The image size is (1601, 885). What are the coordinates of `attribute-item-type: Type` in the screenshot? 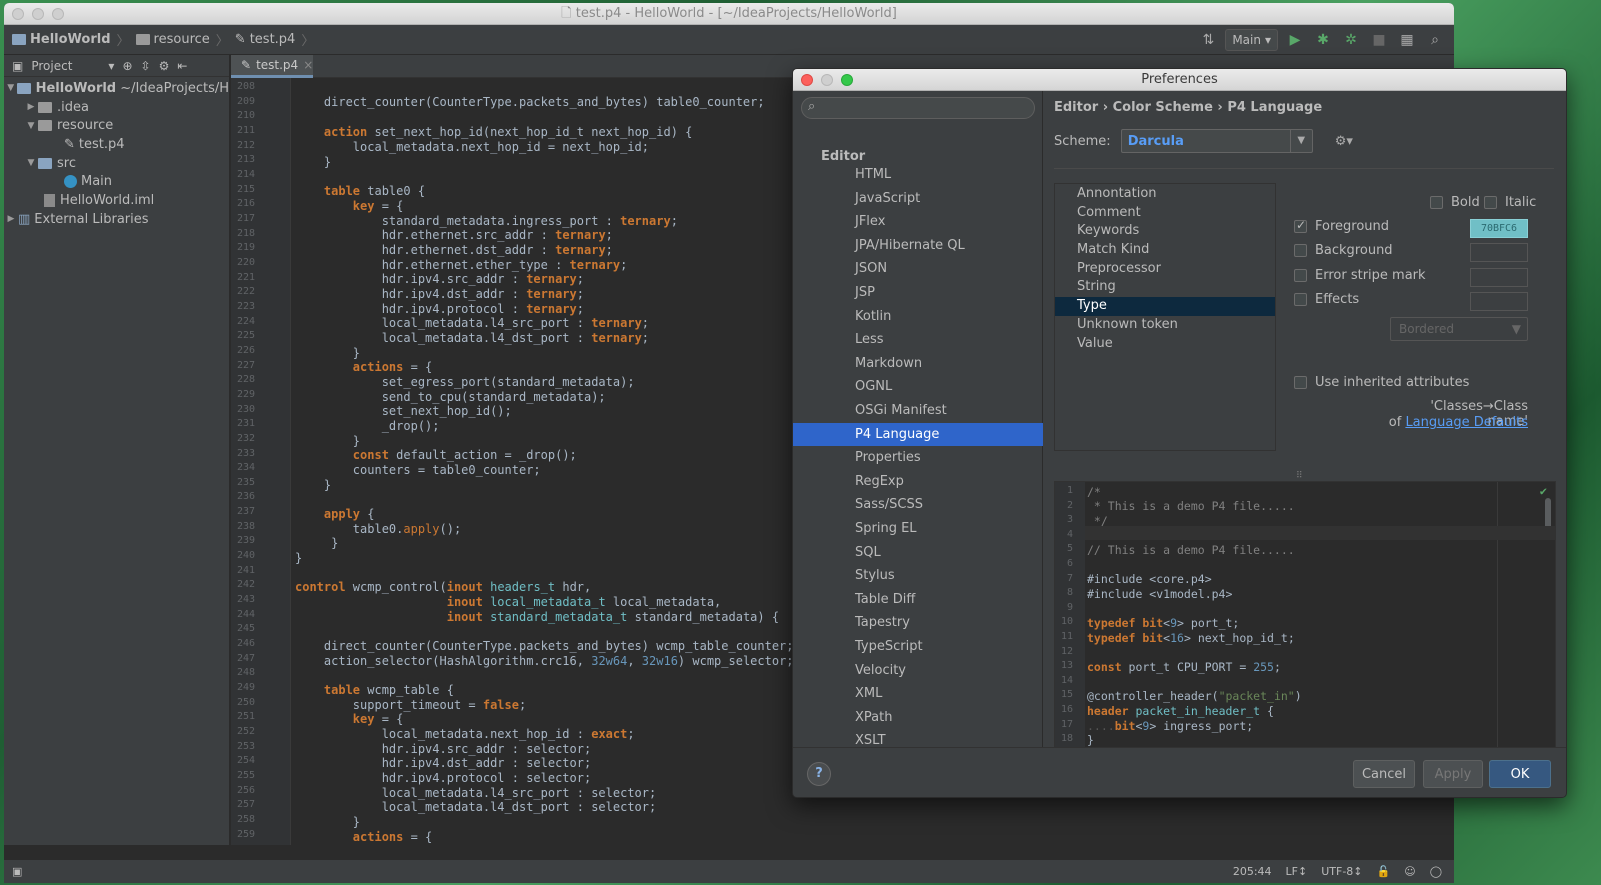 It's located at (1165, 306).